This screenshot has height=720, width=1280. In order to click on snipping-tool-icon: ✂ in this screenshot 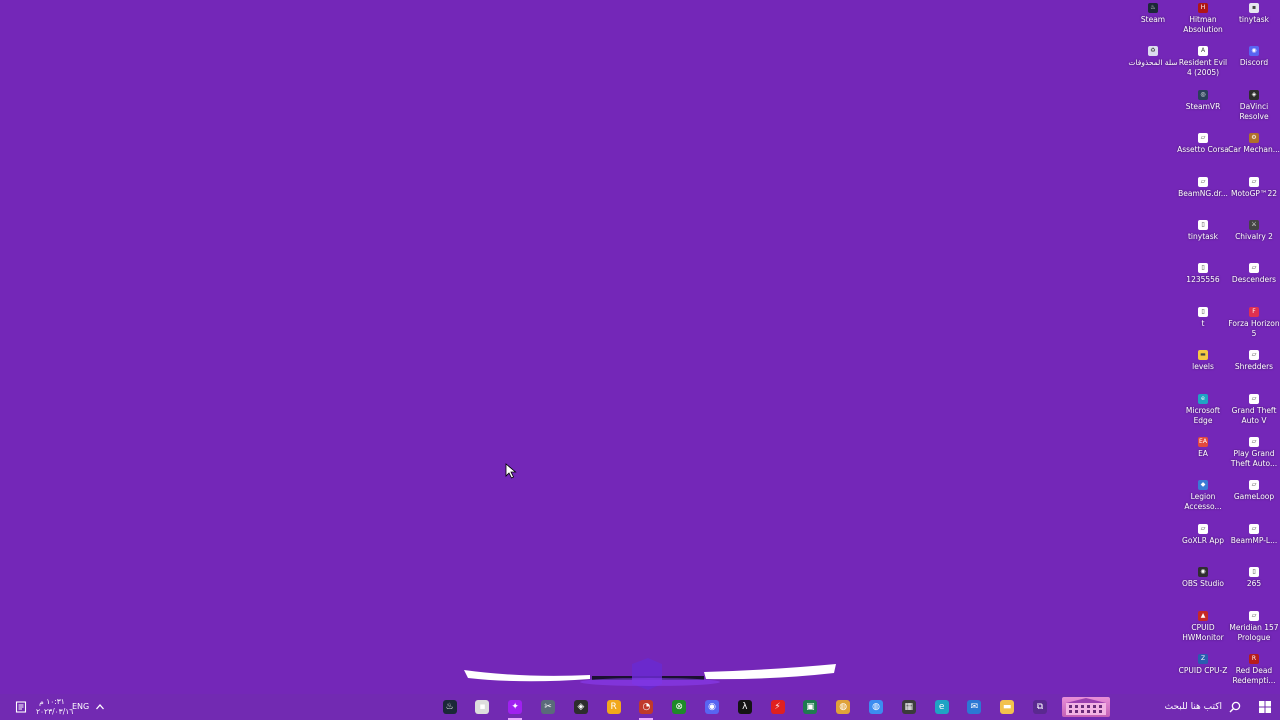, I will do `click(548, 707)`.